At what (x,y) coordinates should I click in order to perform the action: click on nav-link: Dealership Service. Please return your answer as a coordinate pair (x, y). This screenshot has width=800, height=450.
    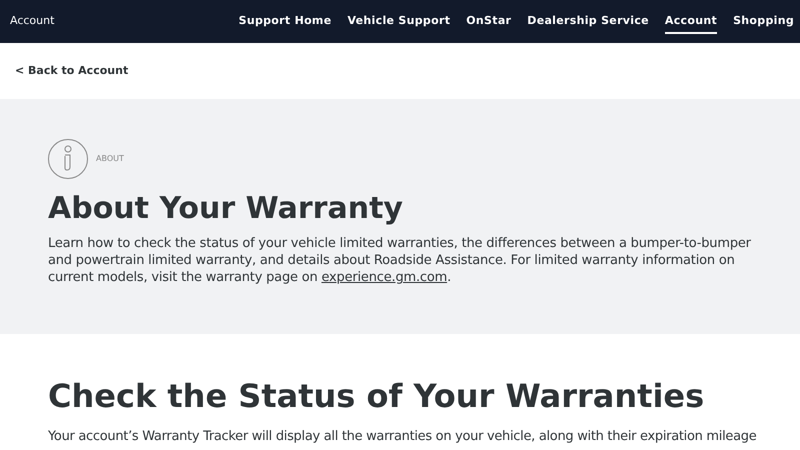
    Looking at the image, I should click on (588, 23).